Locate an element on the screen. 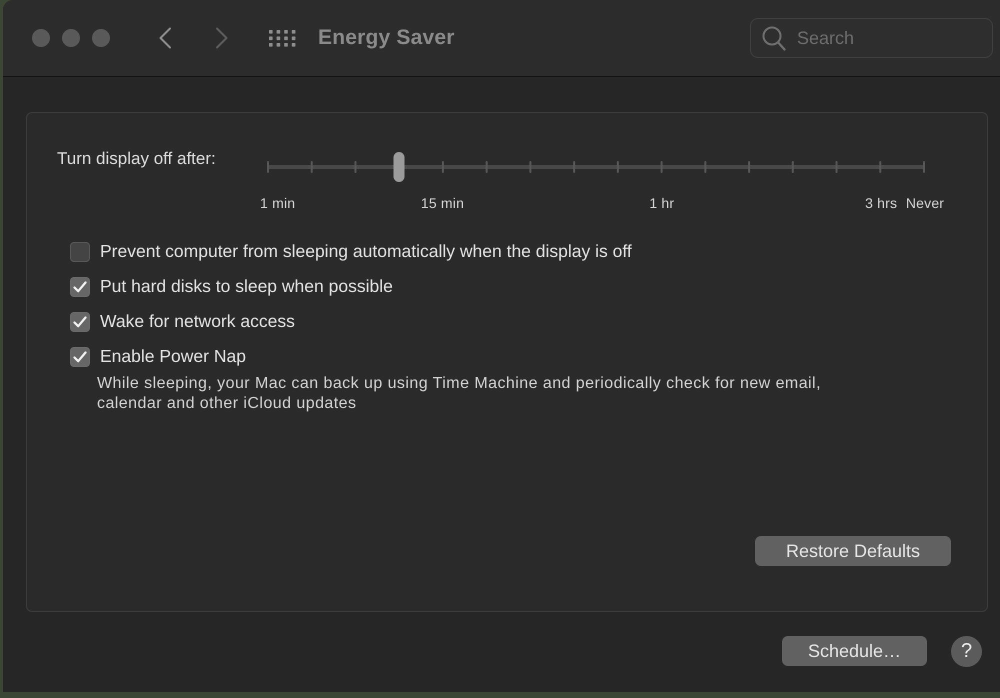 The height and width of the screenshot is (698, 1000). tick-label: 3 hrs is located at coordinates (881, 203).